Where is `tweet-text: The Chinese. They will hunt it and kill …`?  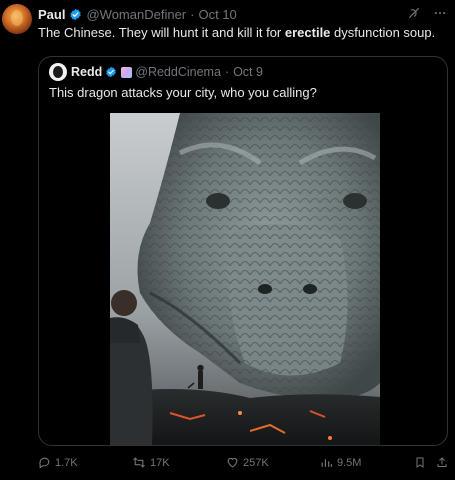
tweet-text: The Chinese. They will hunt it and kill … is located at coordinates (243, 32).